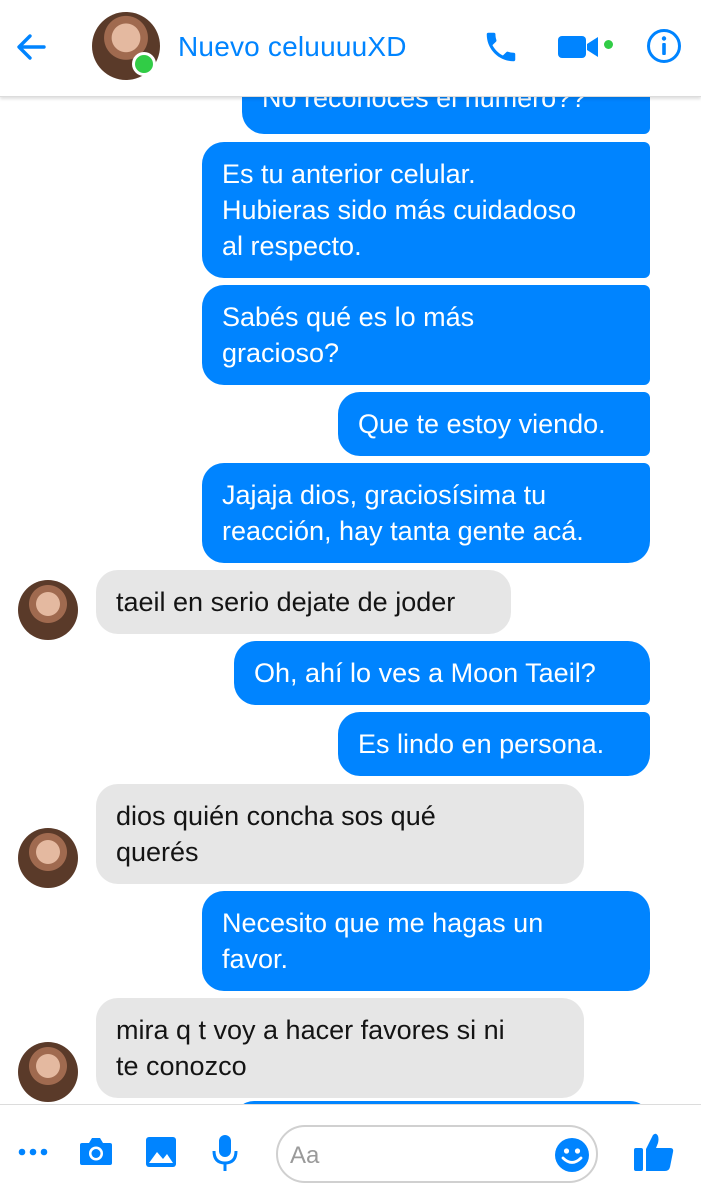  What do you see at coordinates (437, 1154) in the screenshot?
I see `message-input: Aa` at bounding box center [437, 1154].